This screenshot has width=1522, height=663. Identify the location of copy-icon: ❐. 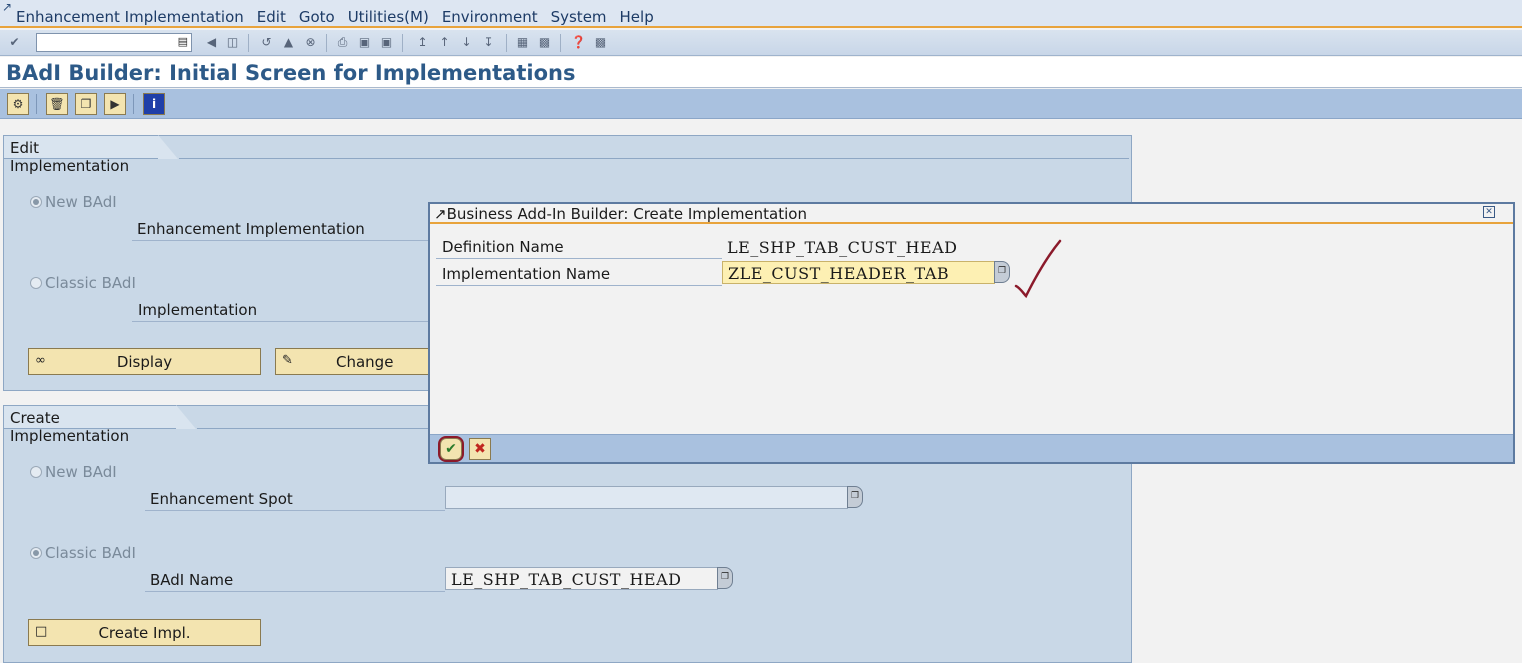
(86, 104).